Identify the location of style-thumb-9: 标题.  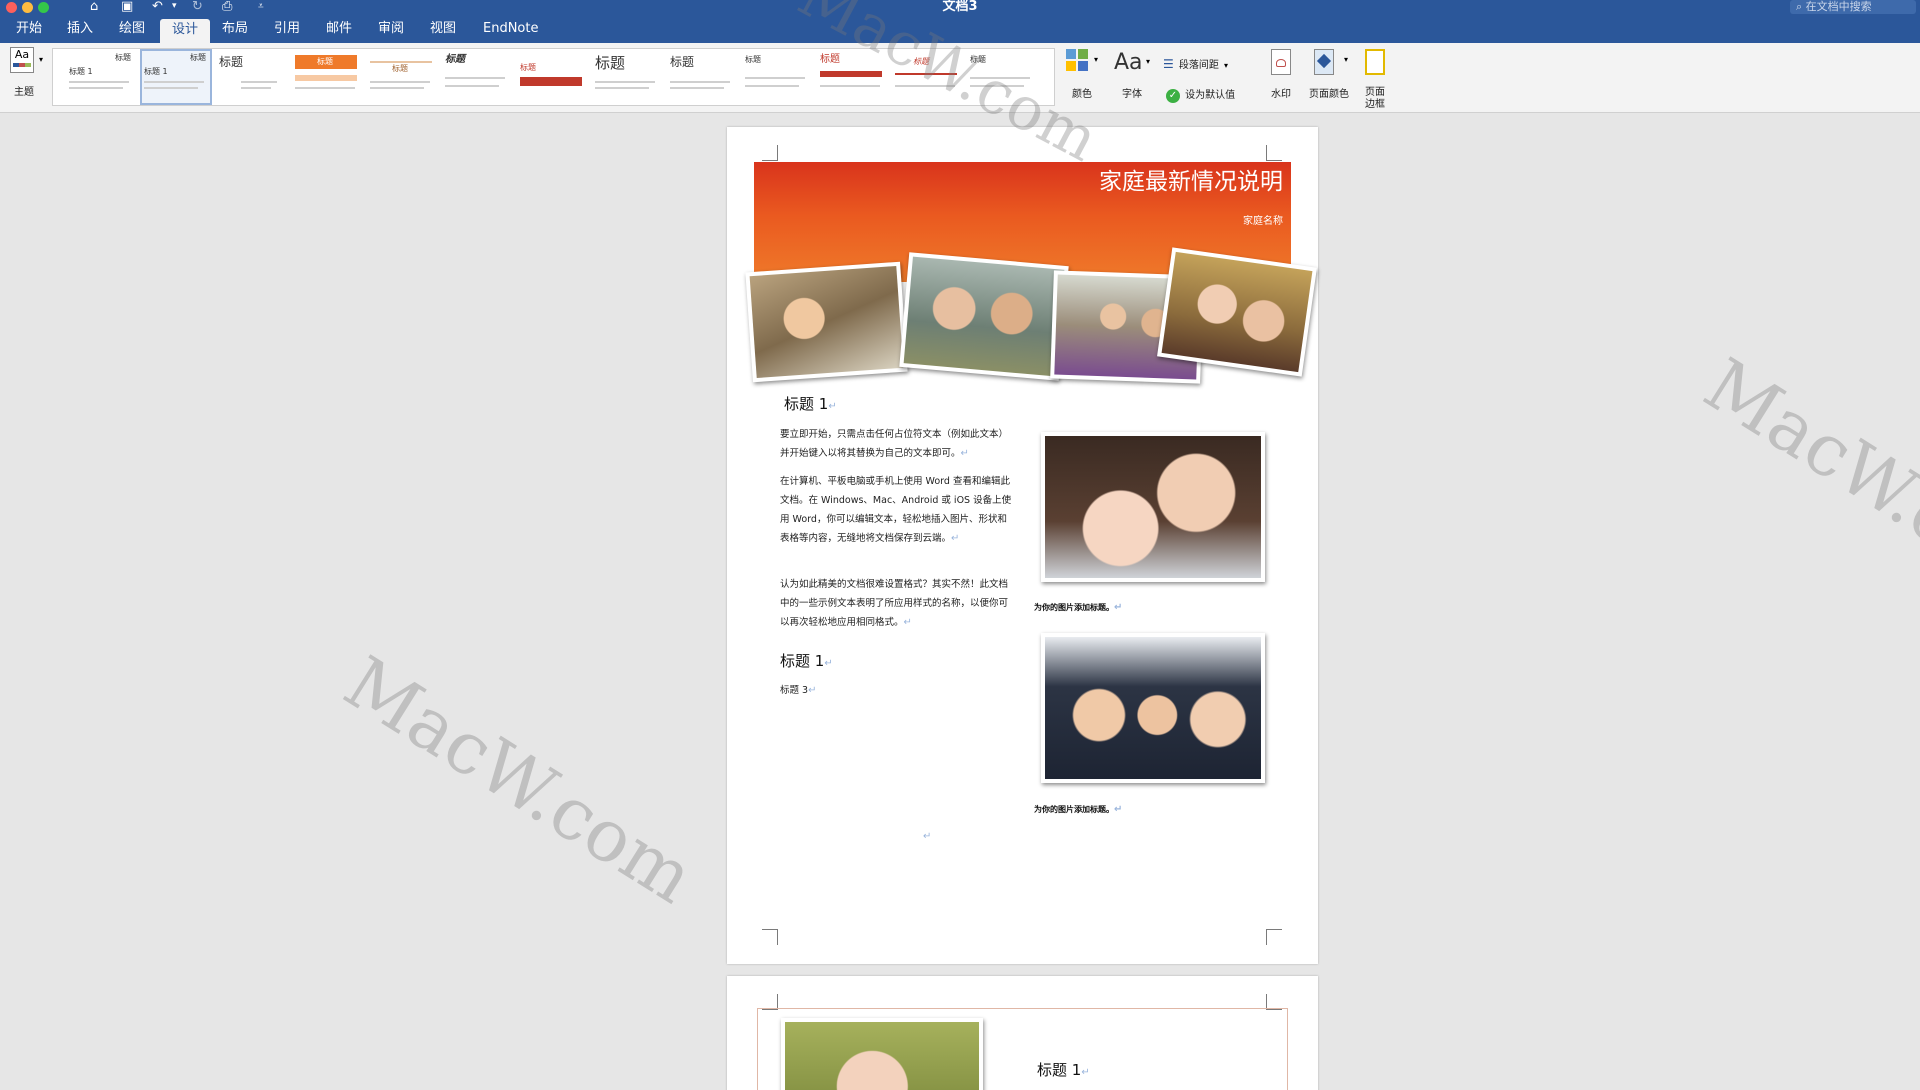
(702, 77).